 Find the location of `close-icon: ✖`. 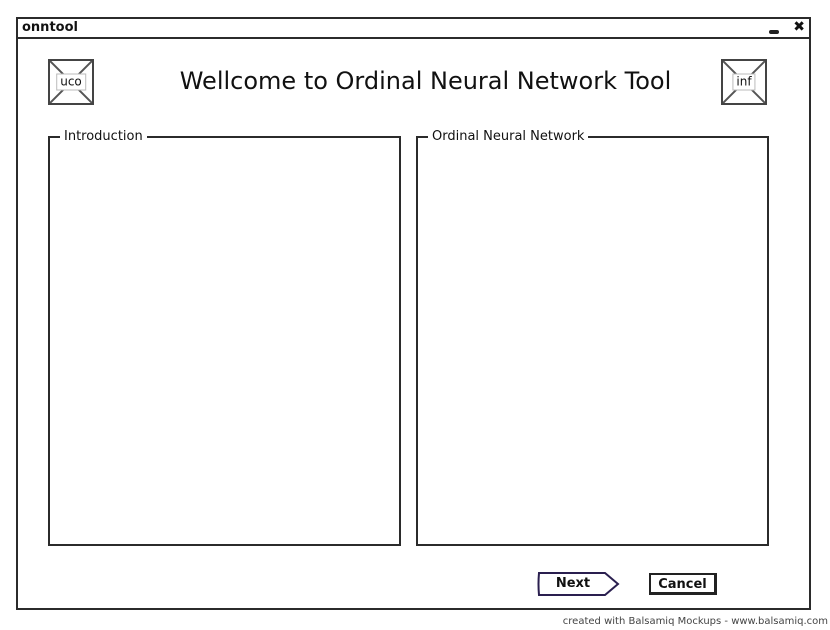

close-icon: ✖ is located at coordinates (799, 27).